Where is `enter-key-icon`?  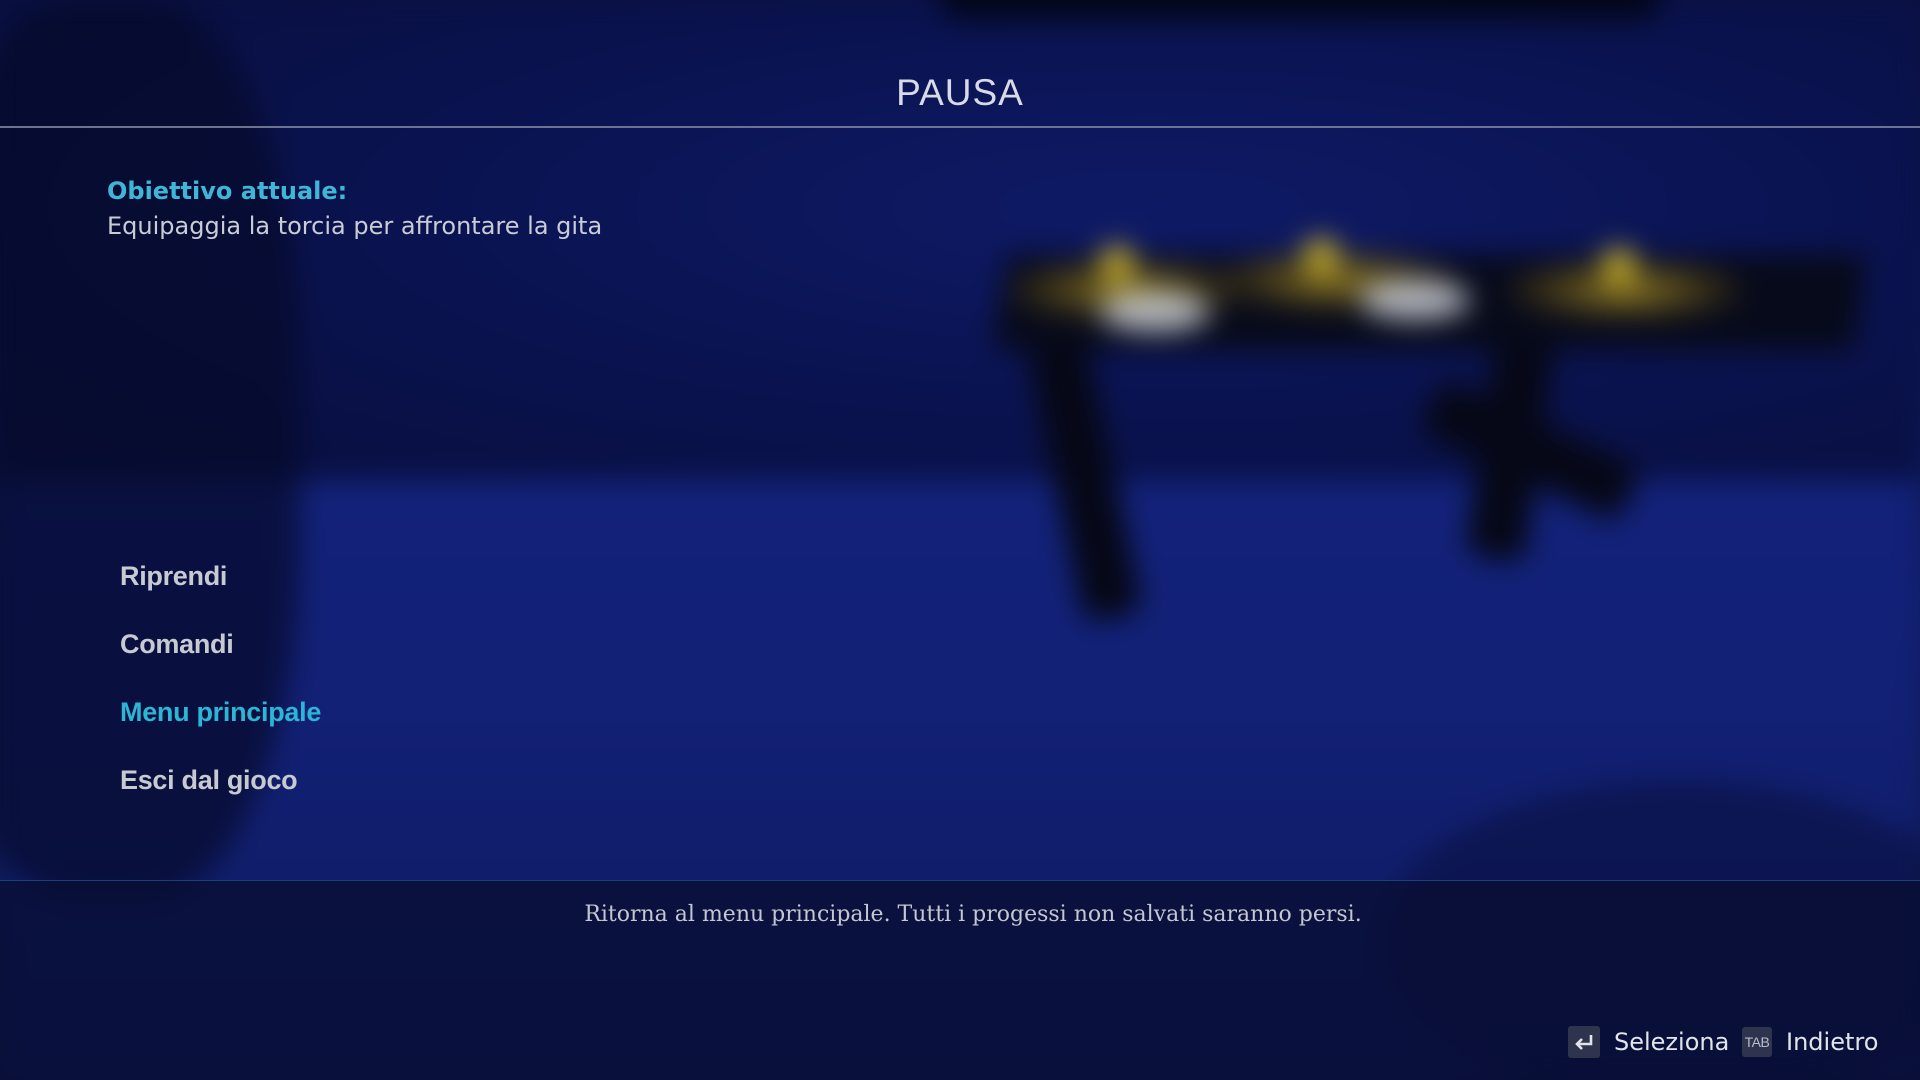 enter-key-icon is located at coordinates (1584, 1042).